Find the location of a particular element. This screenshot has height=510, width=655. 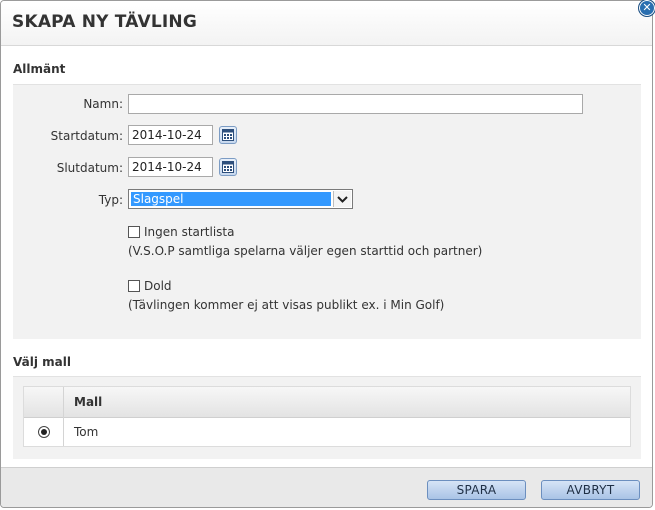

template-table-header: Mall is located at coordinates (327, 402).